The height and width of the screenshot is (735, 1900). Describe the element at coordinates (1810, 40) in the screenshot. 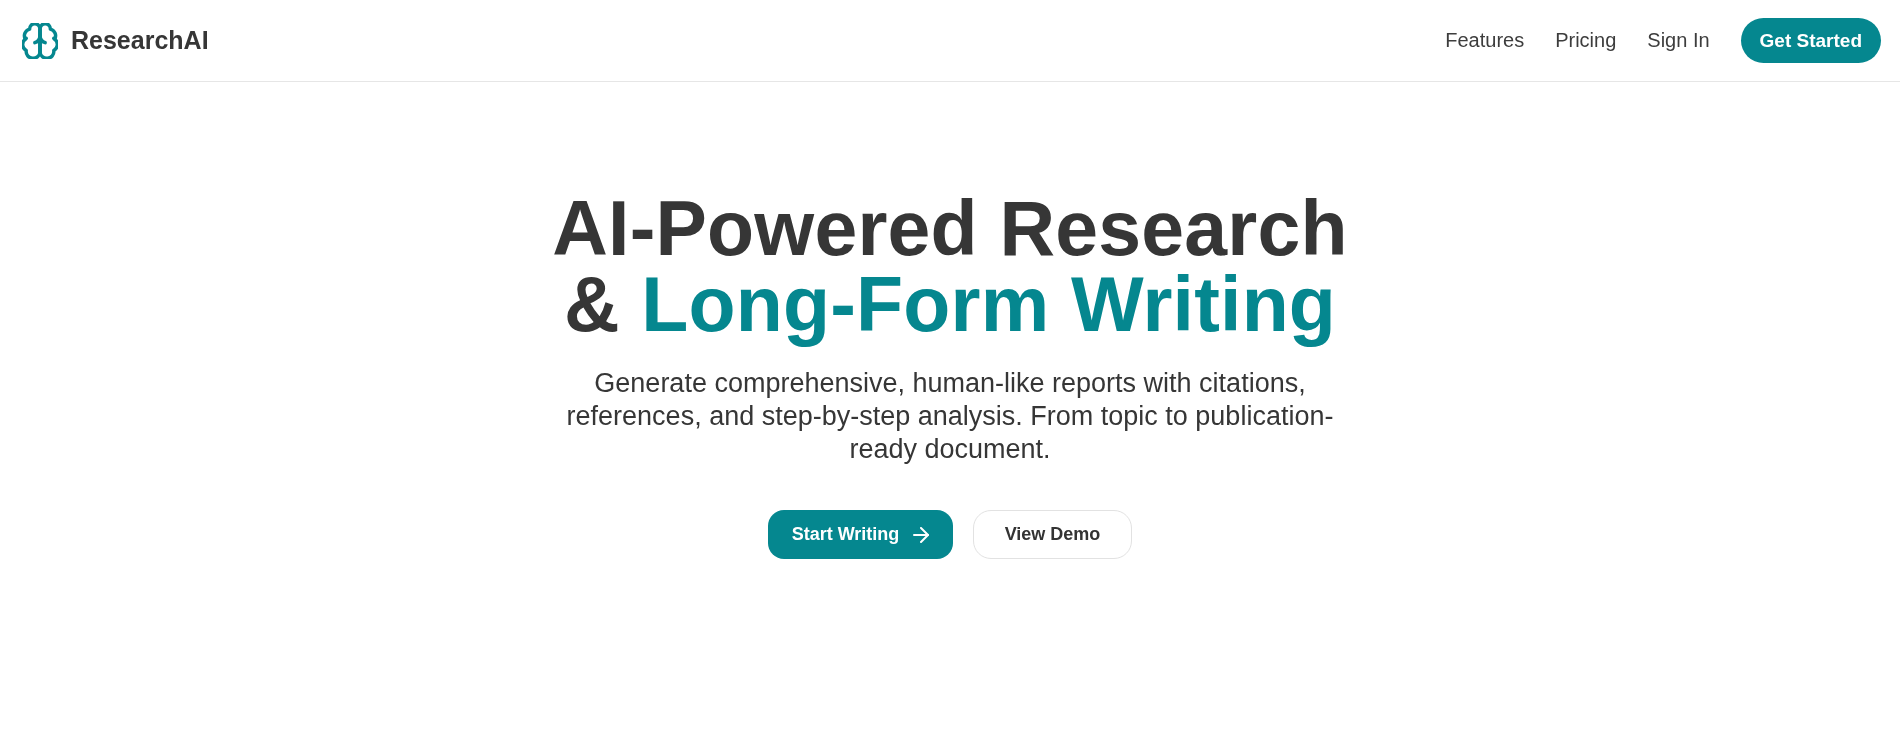

I see `get-started-button: Get Started` at that location.